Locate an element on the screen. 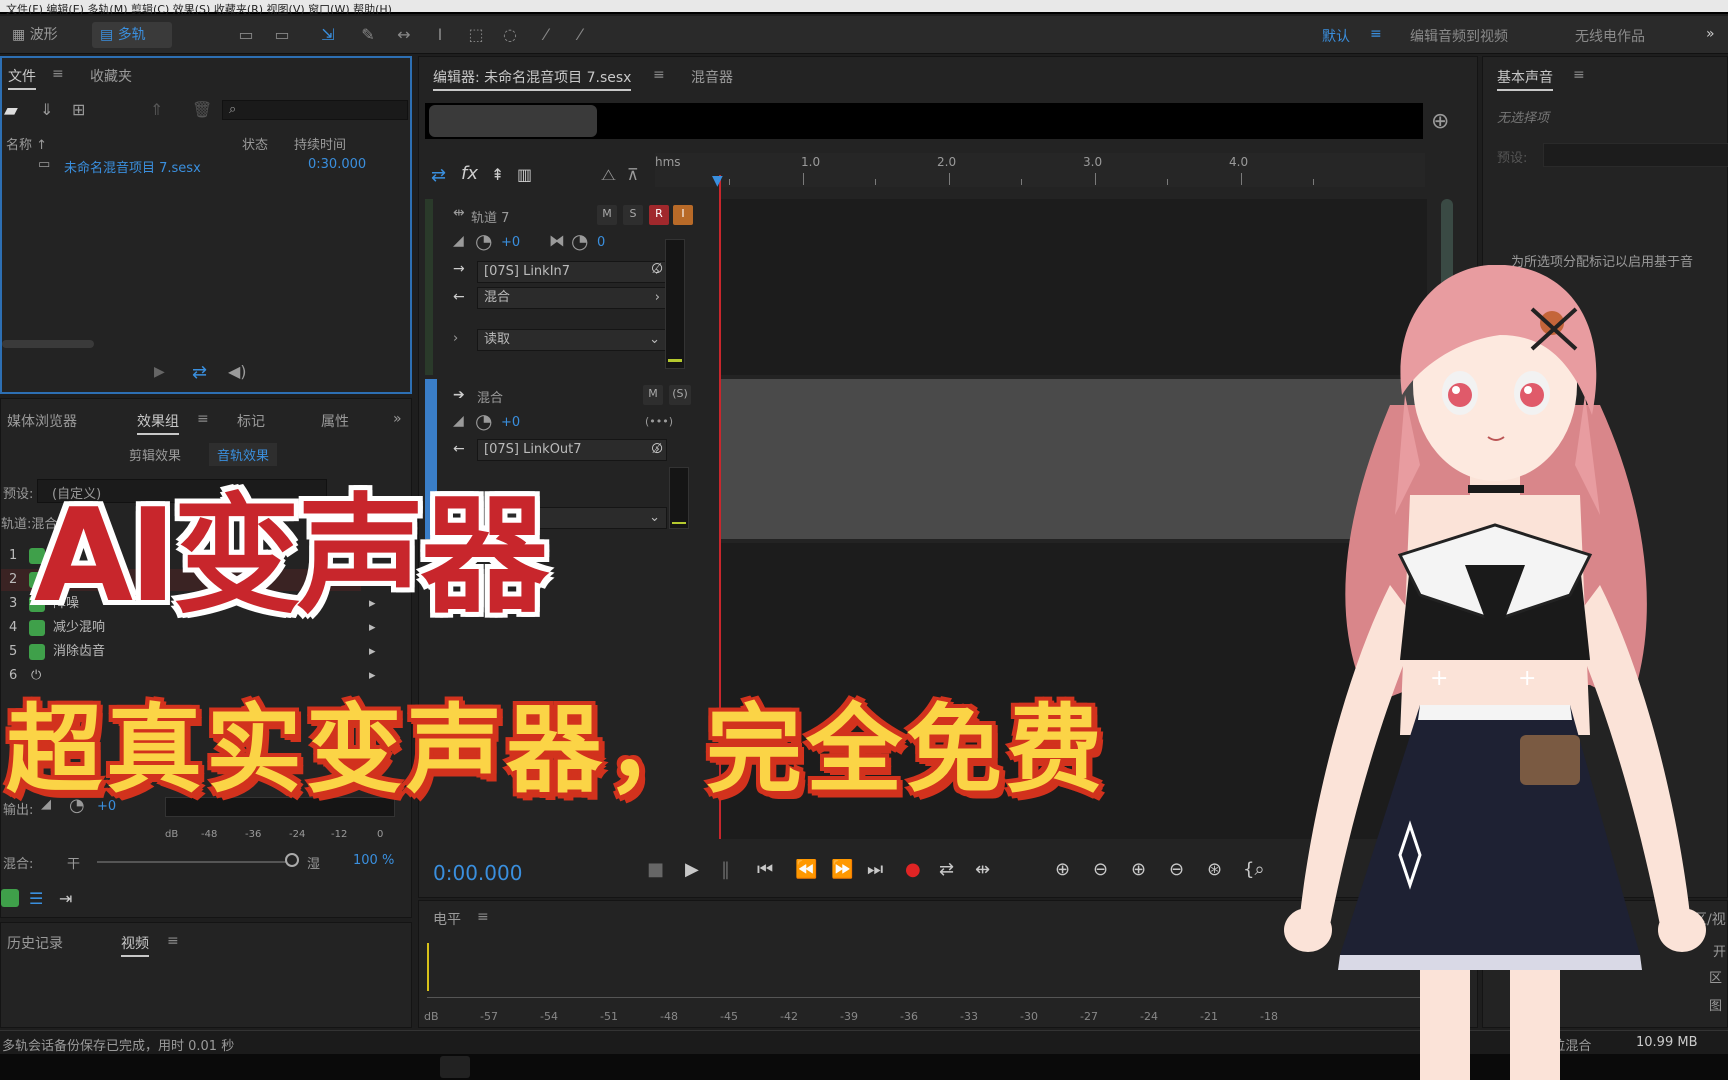 Image resolution: width=1728 pixels, height=1080 pixels. time-ruler: hms 1.0 2.0 3.0 4.0 is located at coordinates (1040, 170).